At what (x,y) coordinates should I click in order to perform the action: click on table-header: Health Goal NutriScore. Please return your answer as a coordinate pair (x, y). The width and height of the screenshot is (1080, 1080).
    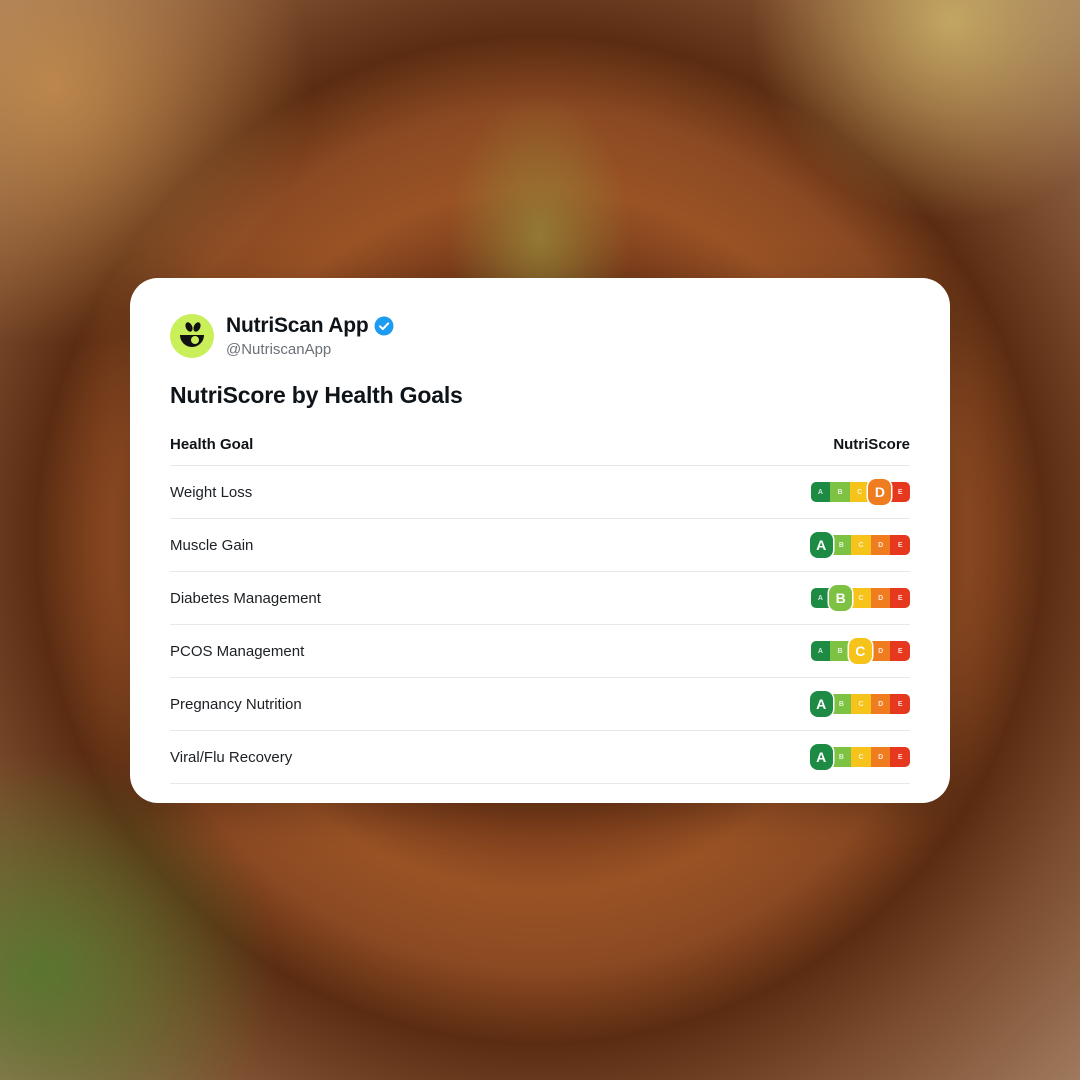
    Looking at the image, I should click on (540, 447).